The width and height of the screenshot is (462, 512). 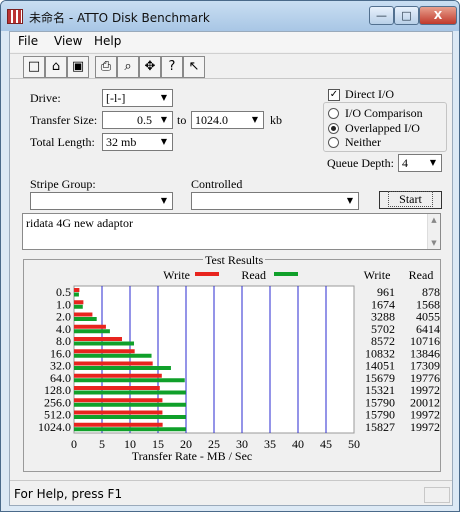 I want to click on drive-select: [-l-] ▼, so click(x=137, y=98).